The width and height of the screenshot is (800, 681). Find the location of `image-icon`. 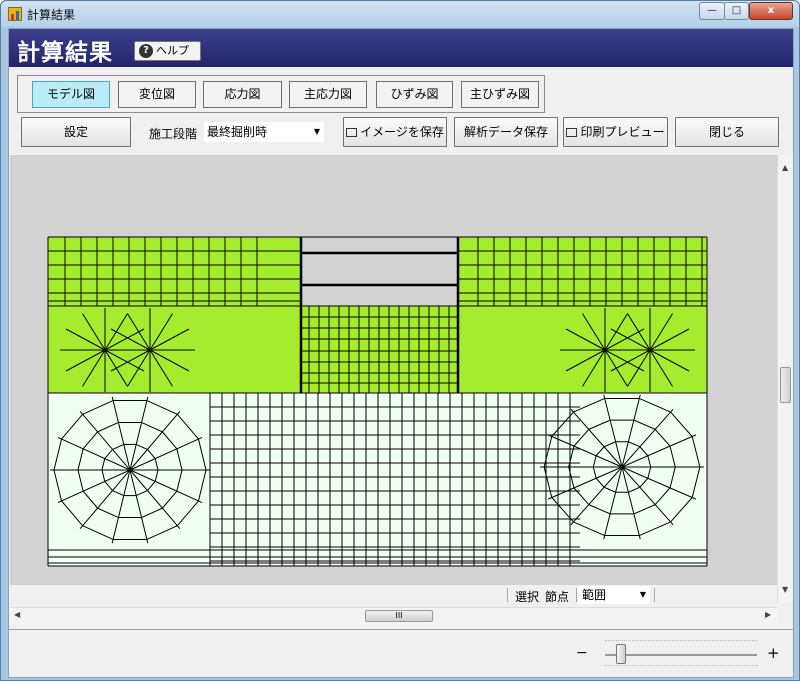

image-icon is located at coordinates (352, 132).